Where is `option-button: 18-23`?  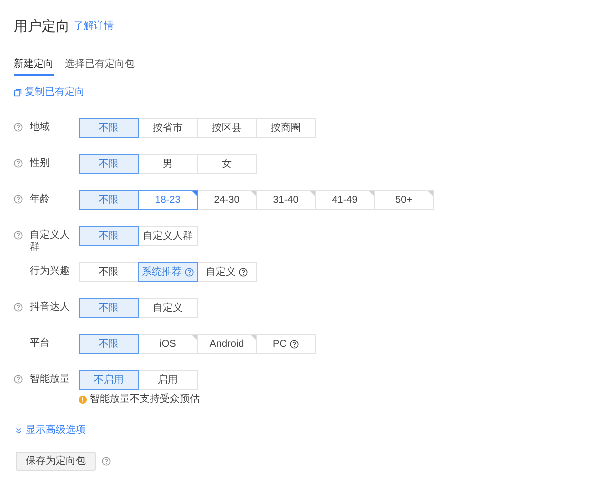 option-button: 18-23 is located at coordinates (168, 200).